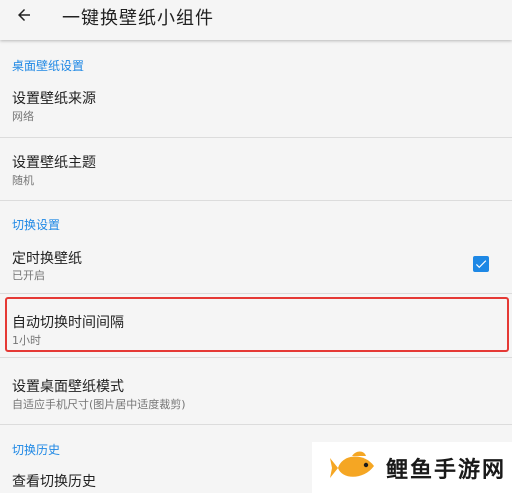 This screenshot has height=493, width=512. Describe the element at coordinates (138, 18) in the screenshot. I see `page-title: 一键换壁纸小组件` at that location.